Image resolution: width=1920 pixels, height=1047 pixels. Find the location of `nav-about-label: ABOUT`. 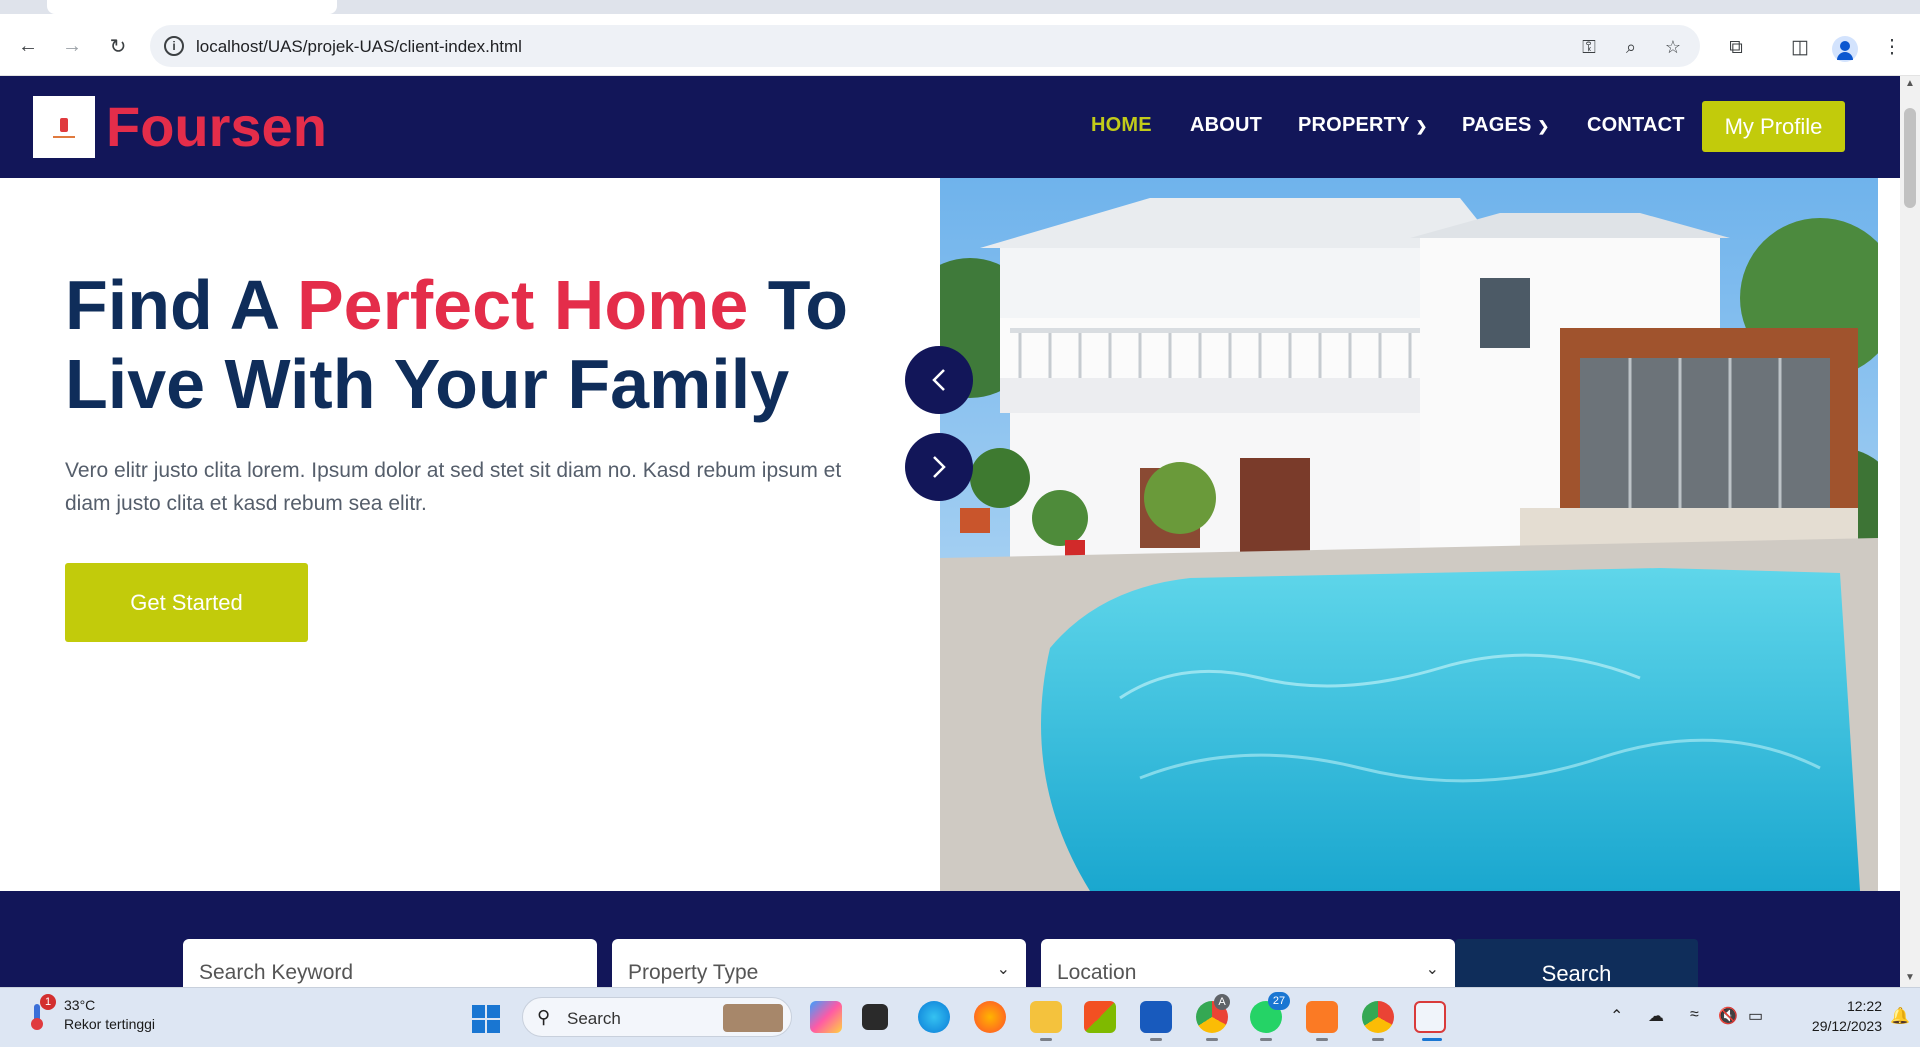

nav-about-label: ABOUT is located at coordinates (1226, 125).